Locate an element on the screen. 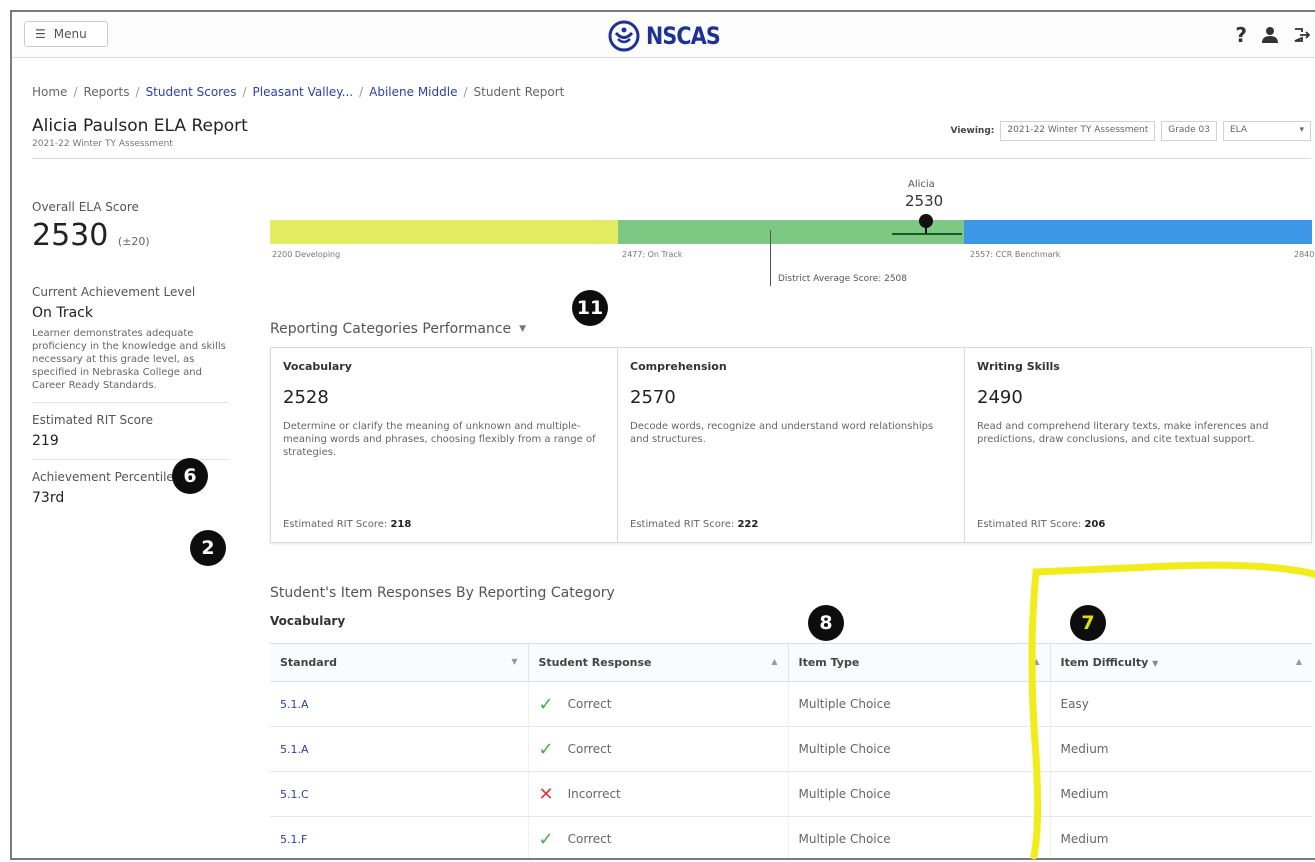 The image size is (1315, 862). rit-score-value: 219 is located at coordinates (45, 441).